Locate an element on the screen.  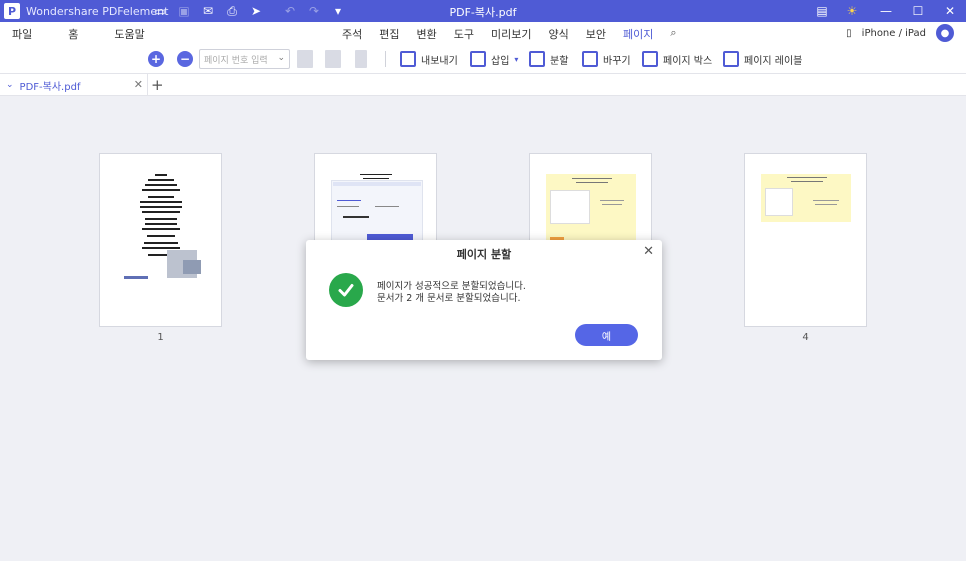
insert-icon is located at coordinates (478, 59).